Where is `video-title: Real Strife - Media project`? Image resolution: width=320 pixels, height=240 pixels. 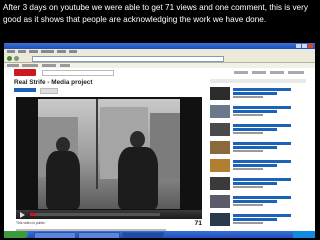 video-title: Real Strife - Media project is located at coordinates (53, 82).